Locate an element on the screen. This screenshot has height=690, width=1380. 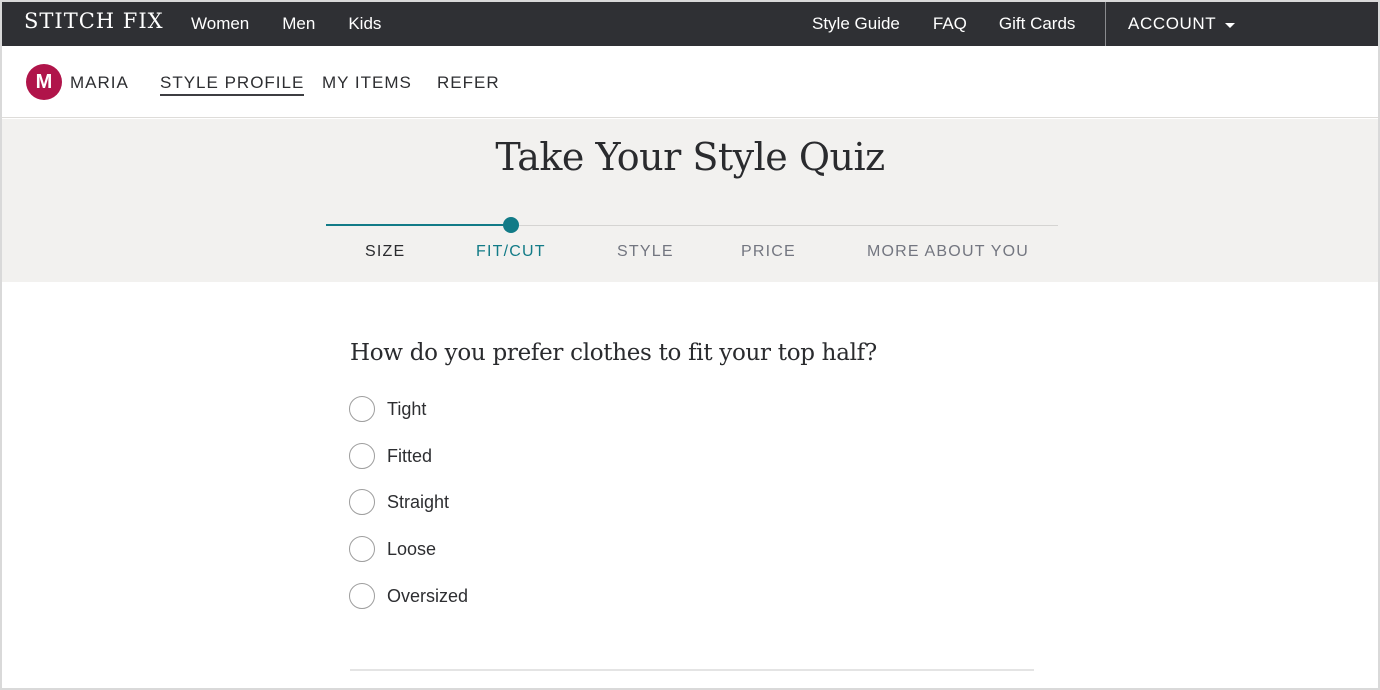
step-size: SIZE is located at coordinates (385, 252).